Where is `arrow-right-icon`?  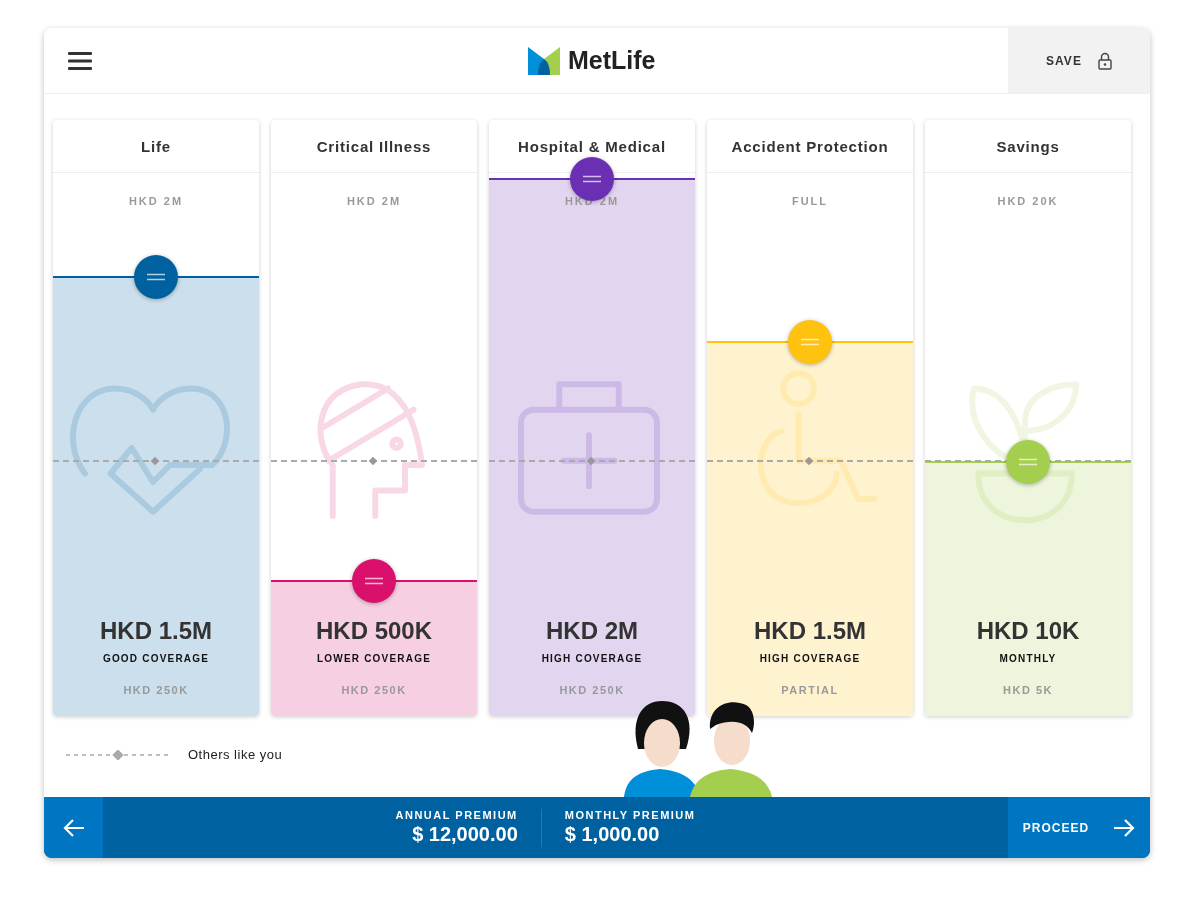
arrow-right-icon is located at coordinates (1124, 827).